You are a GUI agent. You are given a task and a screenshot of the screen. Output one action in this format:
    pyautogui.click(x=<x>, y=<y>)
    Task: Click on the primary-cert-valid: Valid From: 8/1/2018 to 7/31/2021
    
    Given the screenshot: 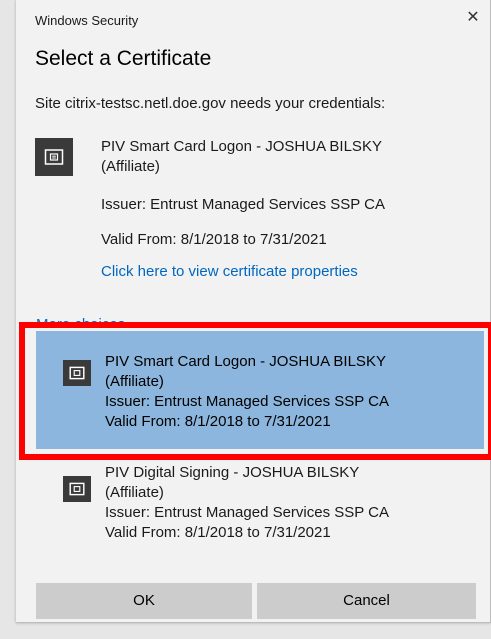 What is the action you would take?
    pyautogui.click(x=214, y=239)
    